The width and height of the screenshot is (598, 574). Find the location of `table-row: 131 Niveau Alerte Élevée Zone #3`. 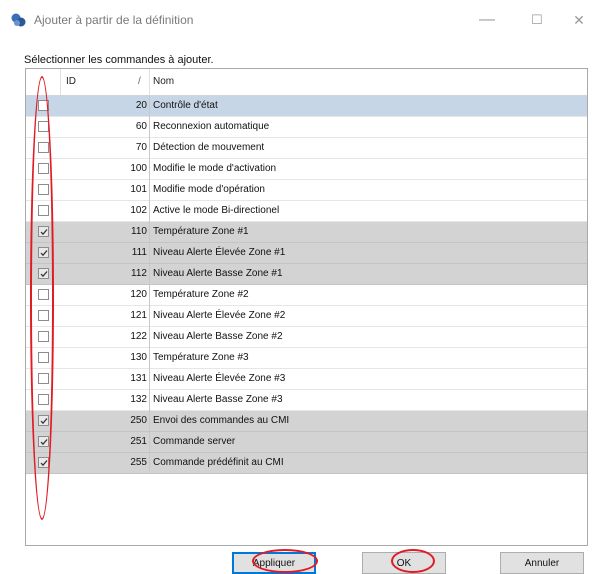

table-row: 131 Niveau Alerte Élevée Zone #3 is located at coordinates (306, 379).